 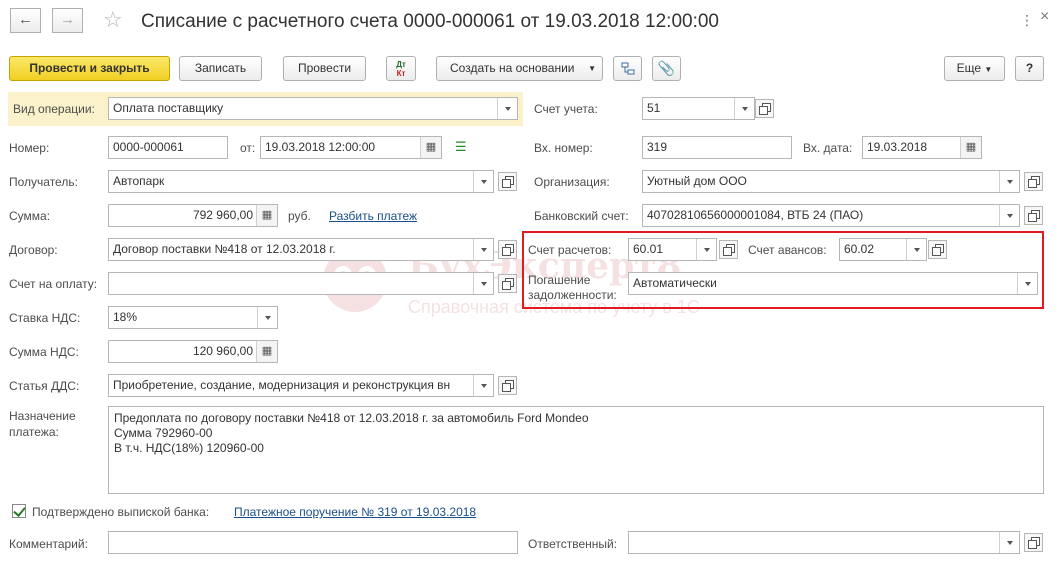 I want to click on split-payment-link: Разбить платеж, so click(x=373, y=216).